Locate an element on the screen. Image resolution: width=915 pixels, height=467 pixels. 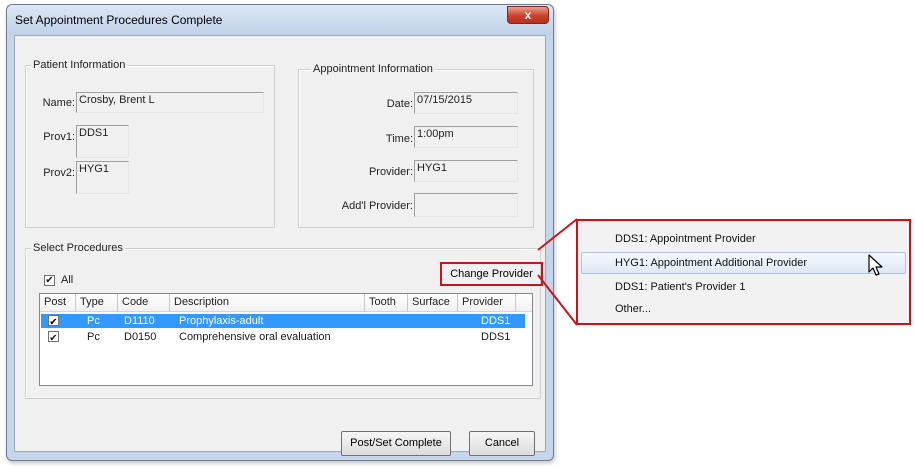
prov1-label: Prov1: is located at coordinates (59, 137).